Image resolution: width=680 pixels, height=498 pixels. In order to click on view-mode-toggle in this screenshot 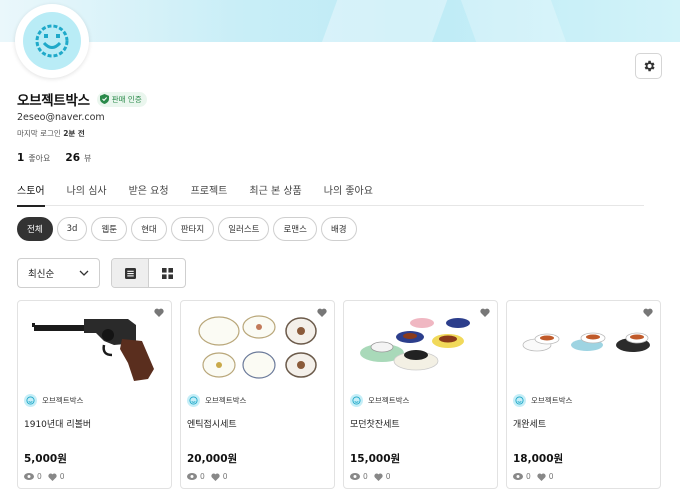, I will do `click(148, 273)`.